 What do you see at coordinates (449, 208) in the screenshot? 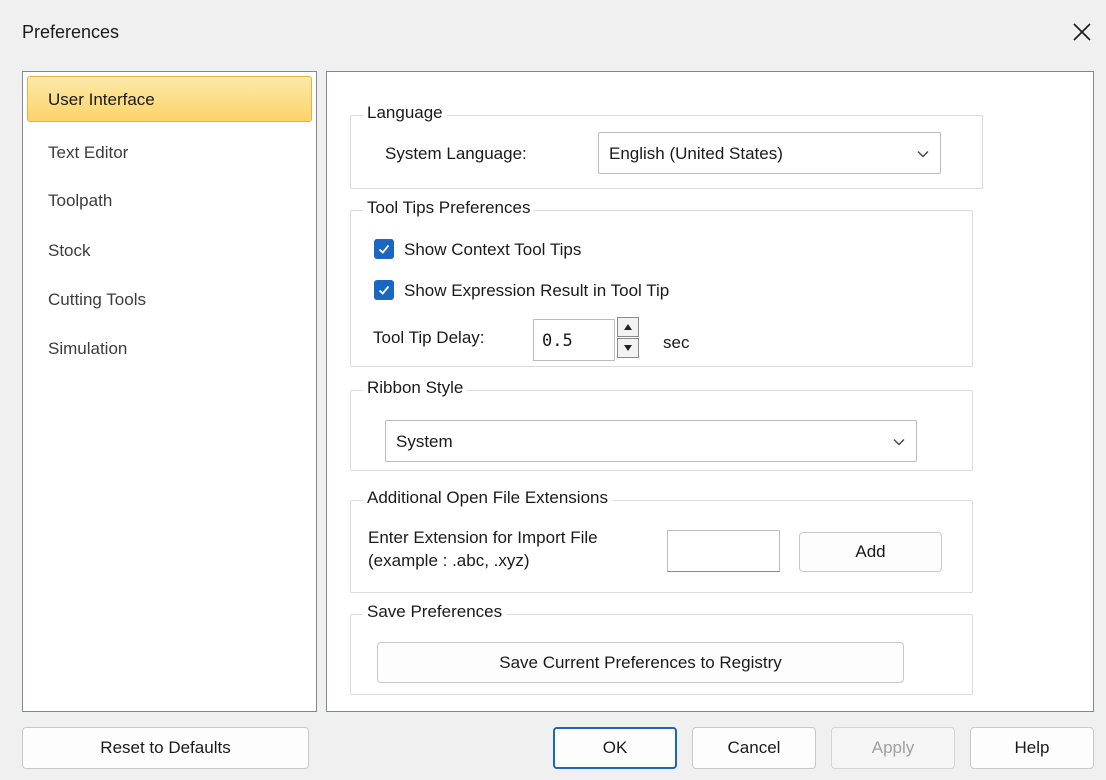
I see `tooltips-group-title: Tool Tips Preferences` at bounding box center [449, 208].